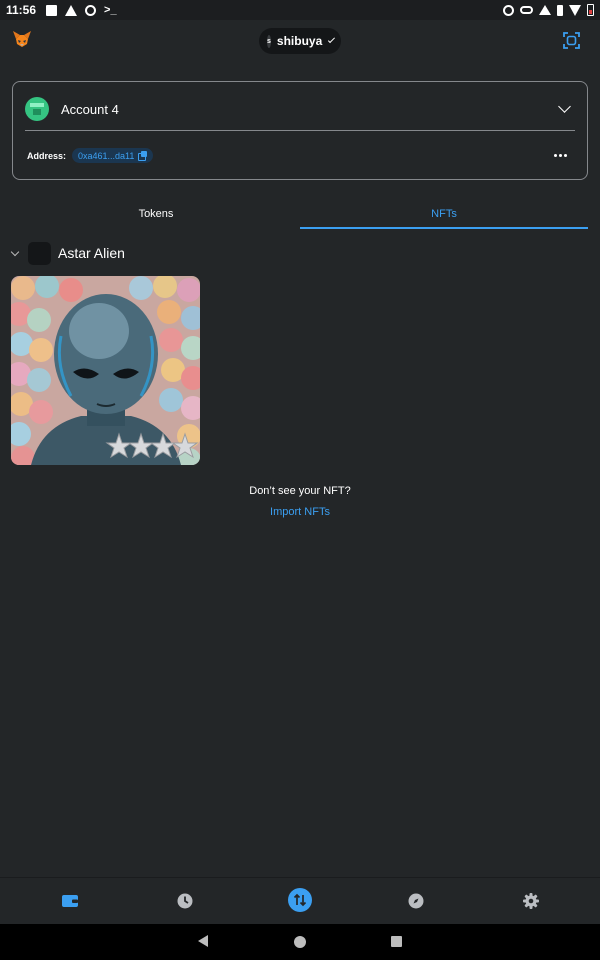 This screenshot has height=960, width=600. I want to click on system-nav-bar, so click(300, 942).